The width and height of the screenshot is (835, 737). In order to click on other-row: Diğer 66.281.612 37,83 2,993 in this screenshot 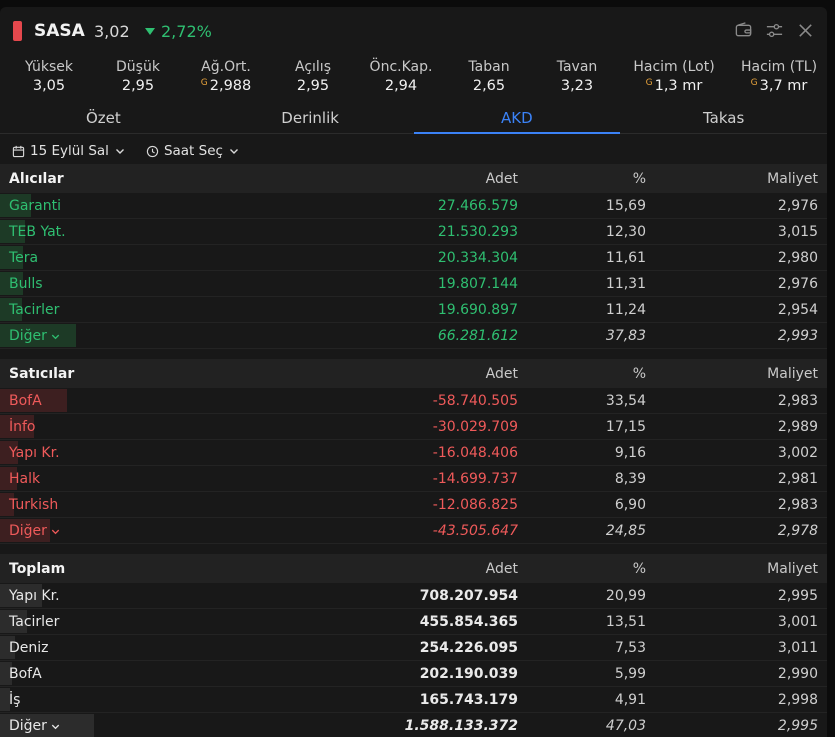, I will do `click(413, 336)`.